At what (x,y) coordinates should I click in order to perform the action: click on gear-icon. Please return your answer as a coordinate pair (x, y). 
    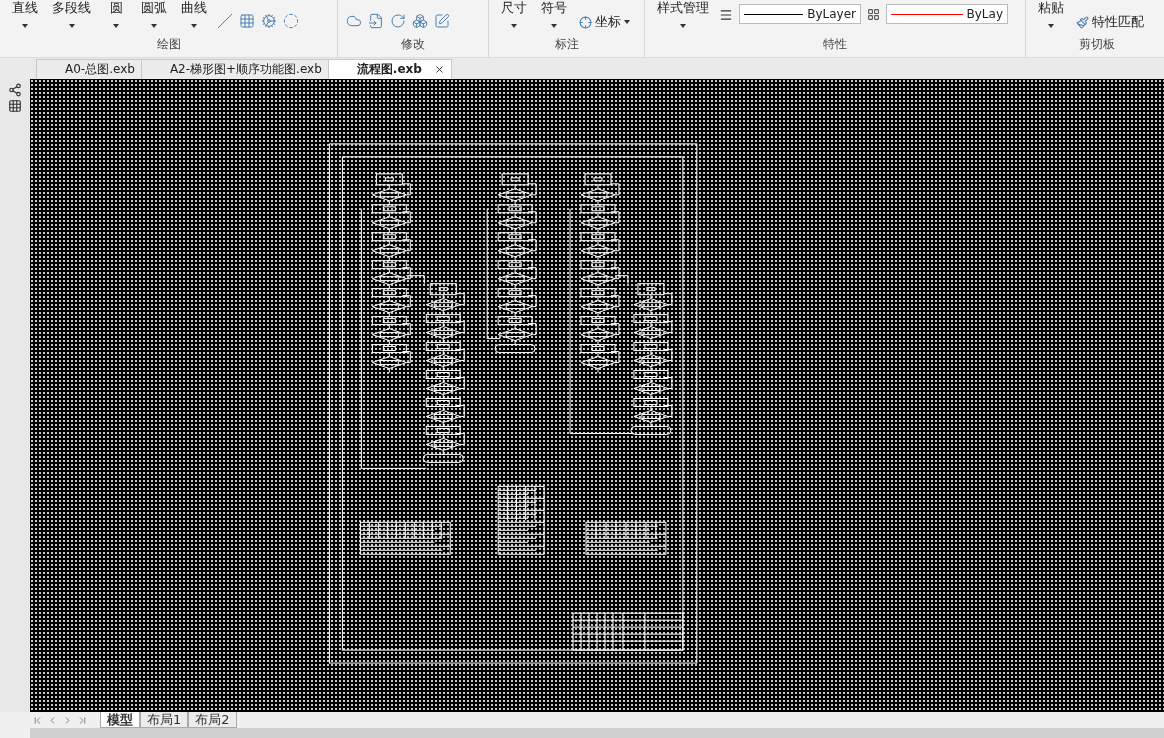
    Looking at the image, I should click on (269, 21).